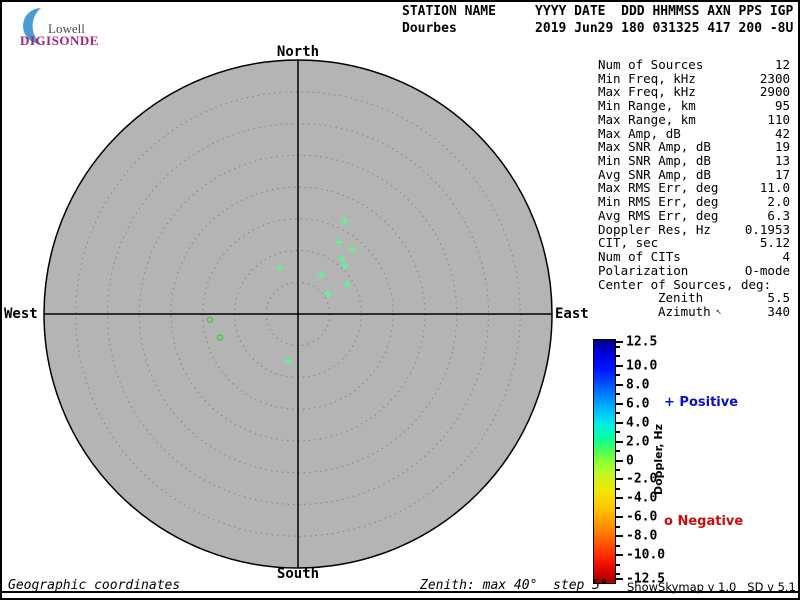 This screenshot has width=800, height=600. What do you see at coordinates (638, 442) in the screenshot?
I see `colorbar-tick-label: 2.0` at bounding box center [638, 442].